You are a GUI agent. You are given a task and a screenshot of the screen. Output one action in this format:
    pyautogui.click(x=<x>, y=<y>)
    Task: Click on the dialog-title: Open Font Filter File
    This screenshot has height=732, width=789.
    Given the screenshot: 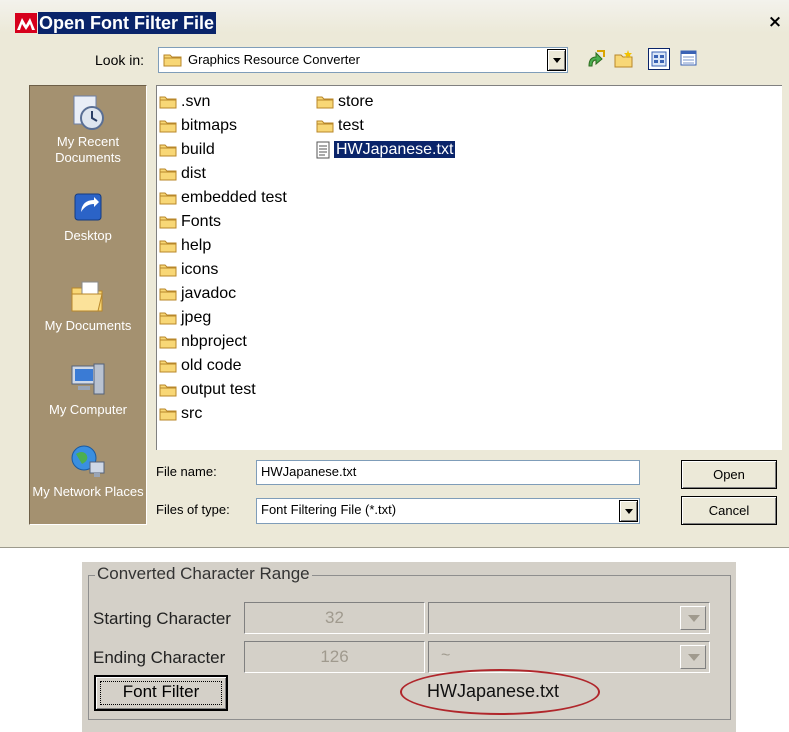 What is the action you would take?
    pyautogui.click(x=127, y=23)
    